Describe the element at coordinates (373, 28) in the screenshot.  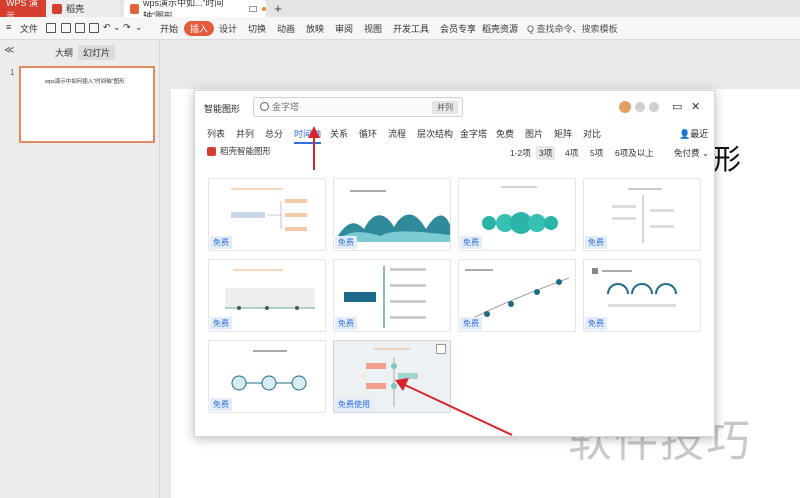
I see `menu-view: 视图` at that location.